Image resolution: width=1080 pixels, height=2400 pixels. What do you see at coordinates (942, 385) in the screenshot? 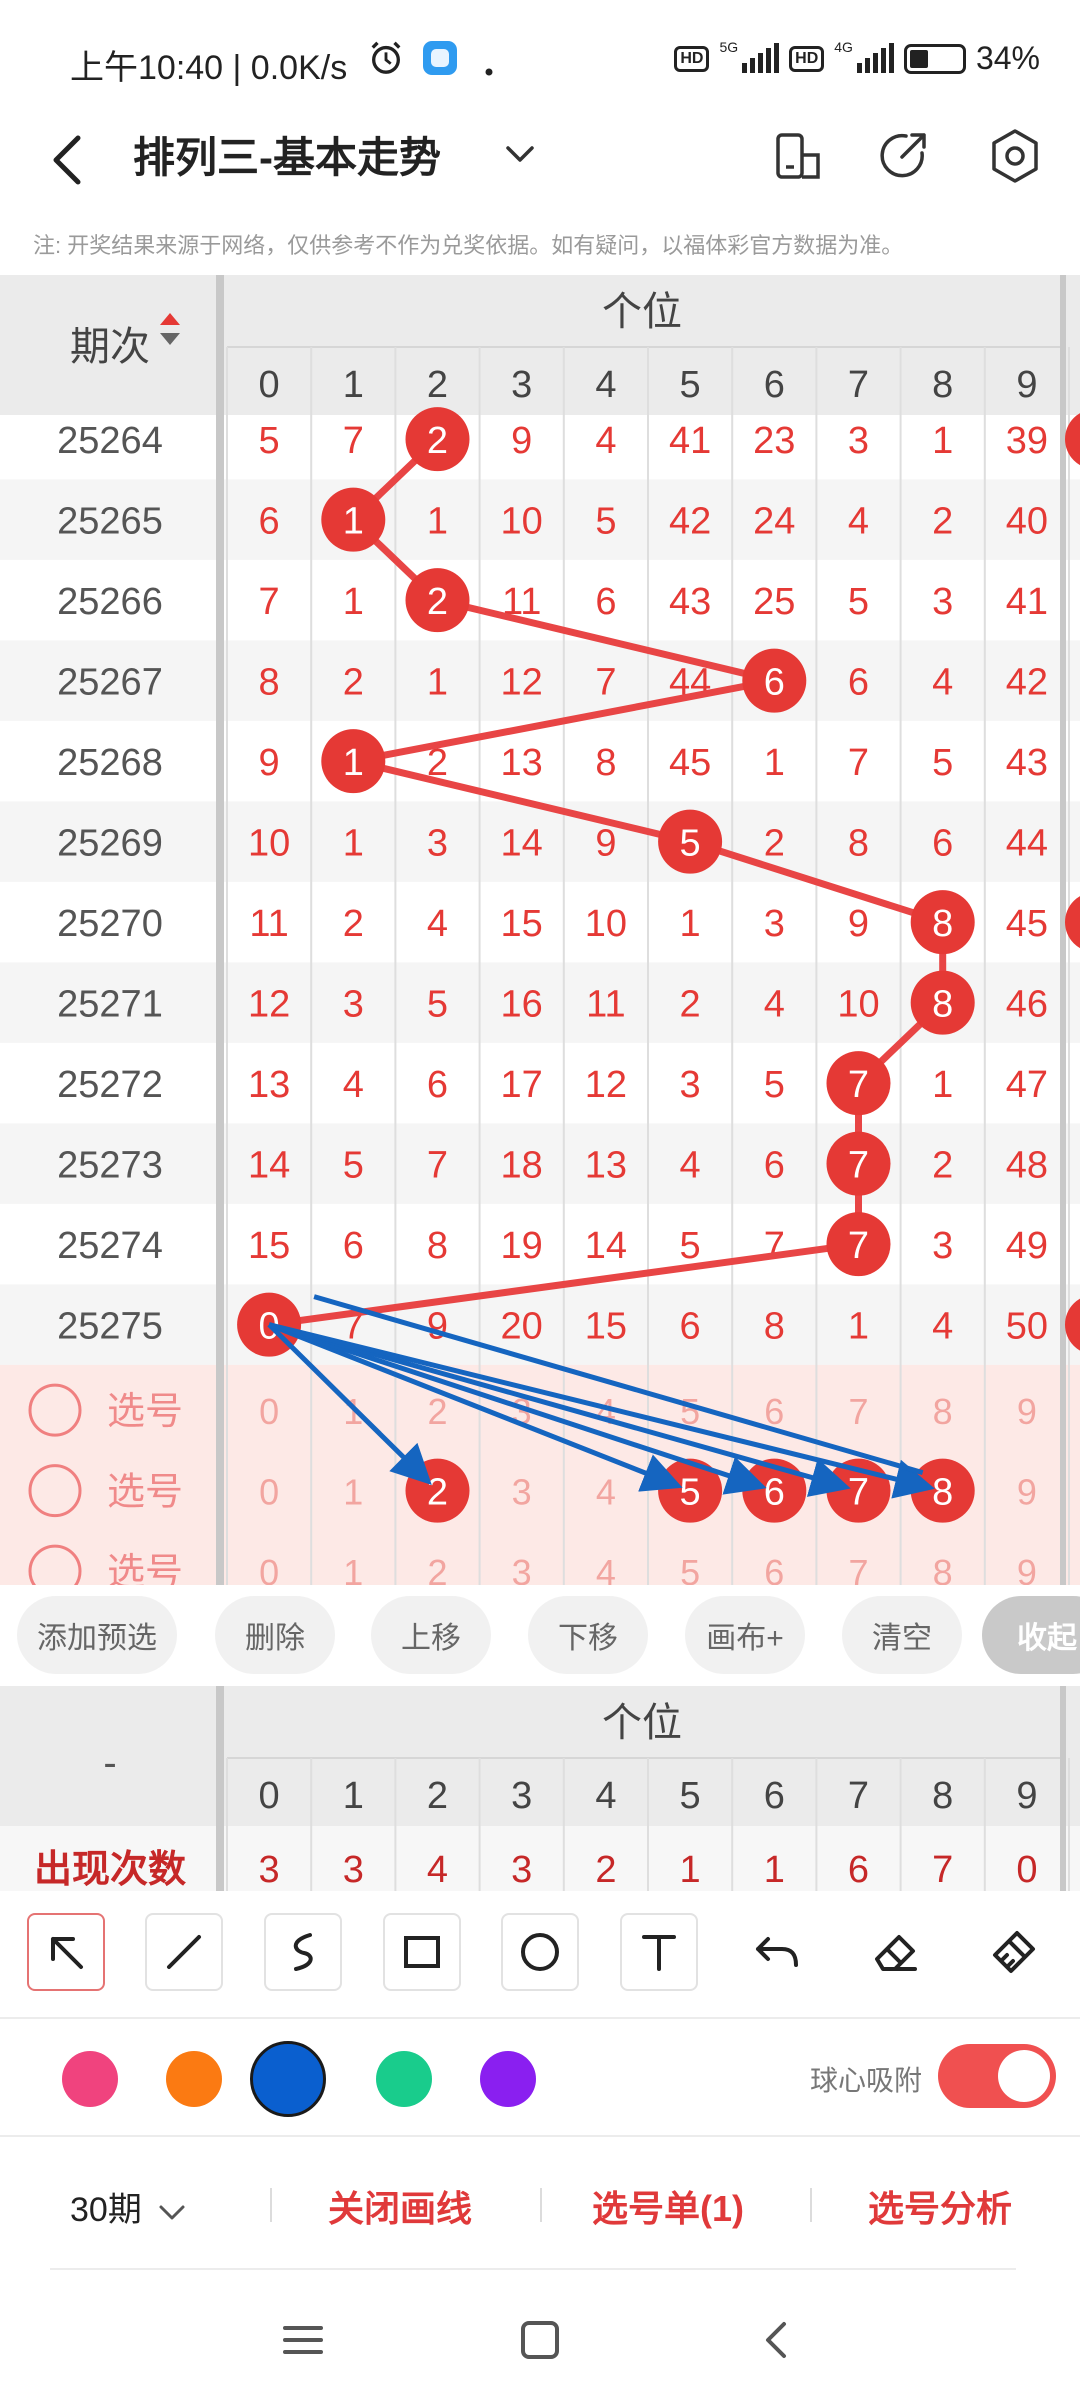
I see `column-header: 8` at bounding box center [942, 385].